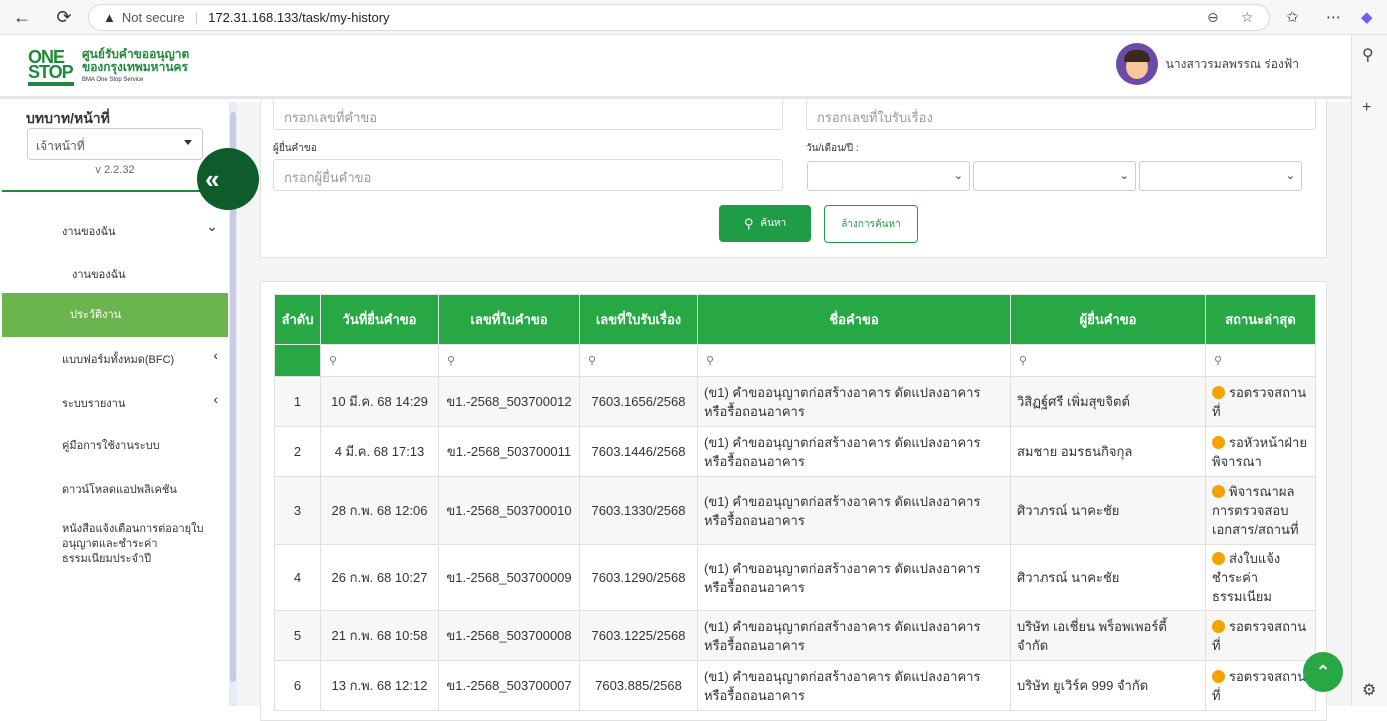 The height and width of the screenshot is (721, 1387). Describe the element at coordinates (297, 319) in the screenshot. I see `col-header-no: ลำดับ` at that location.